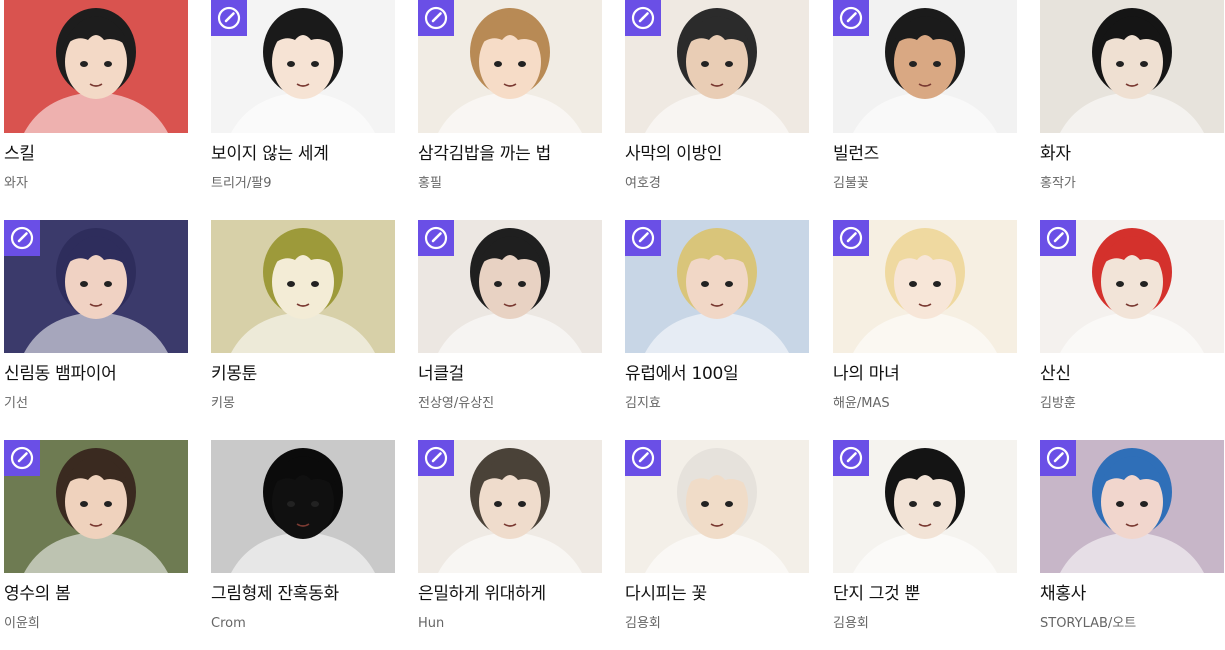 The image size is (1225, 650). Describe the element at coordinates (303, 154) in the screenshot. I see `webtoon-title: 보이지 않는 세계` at that location.